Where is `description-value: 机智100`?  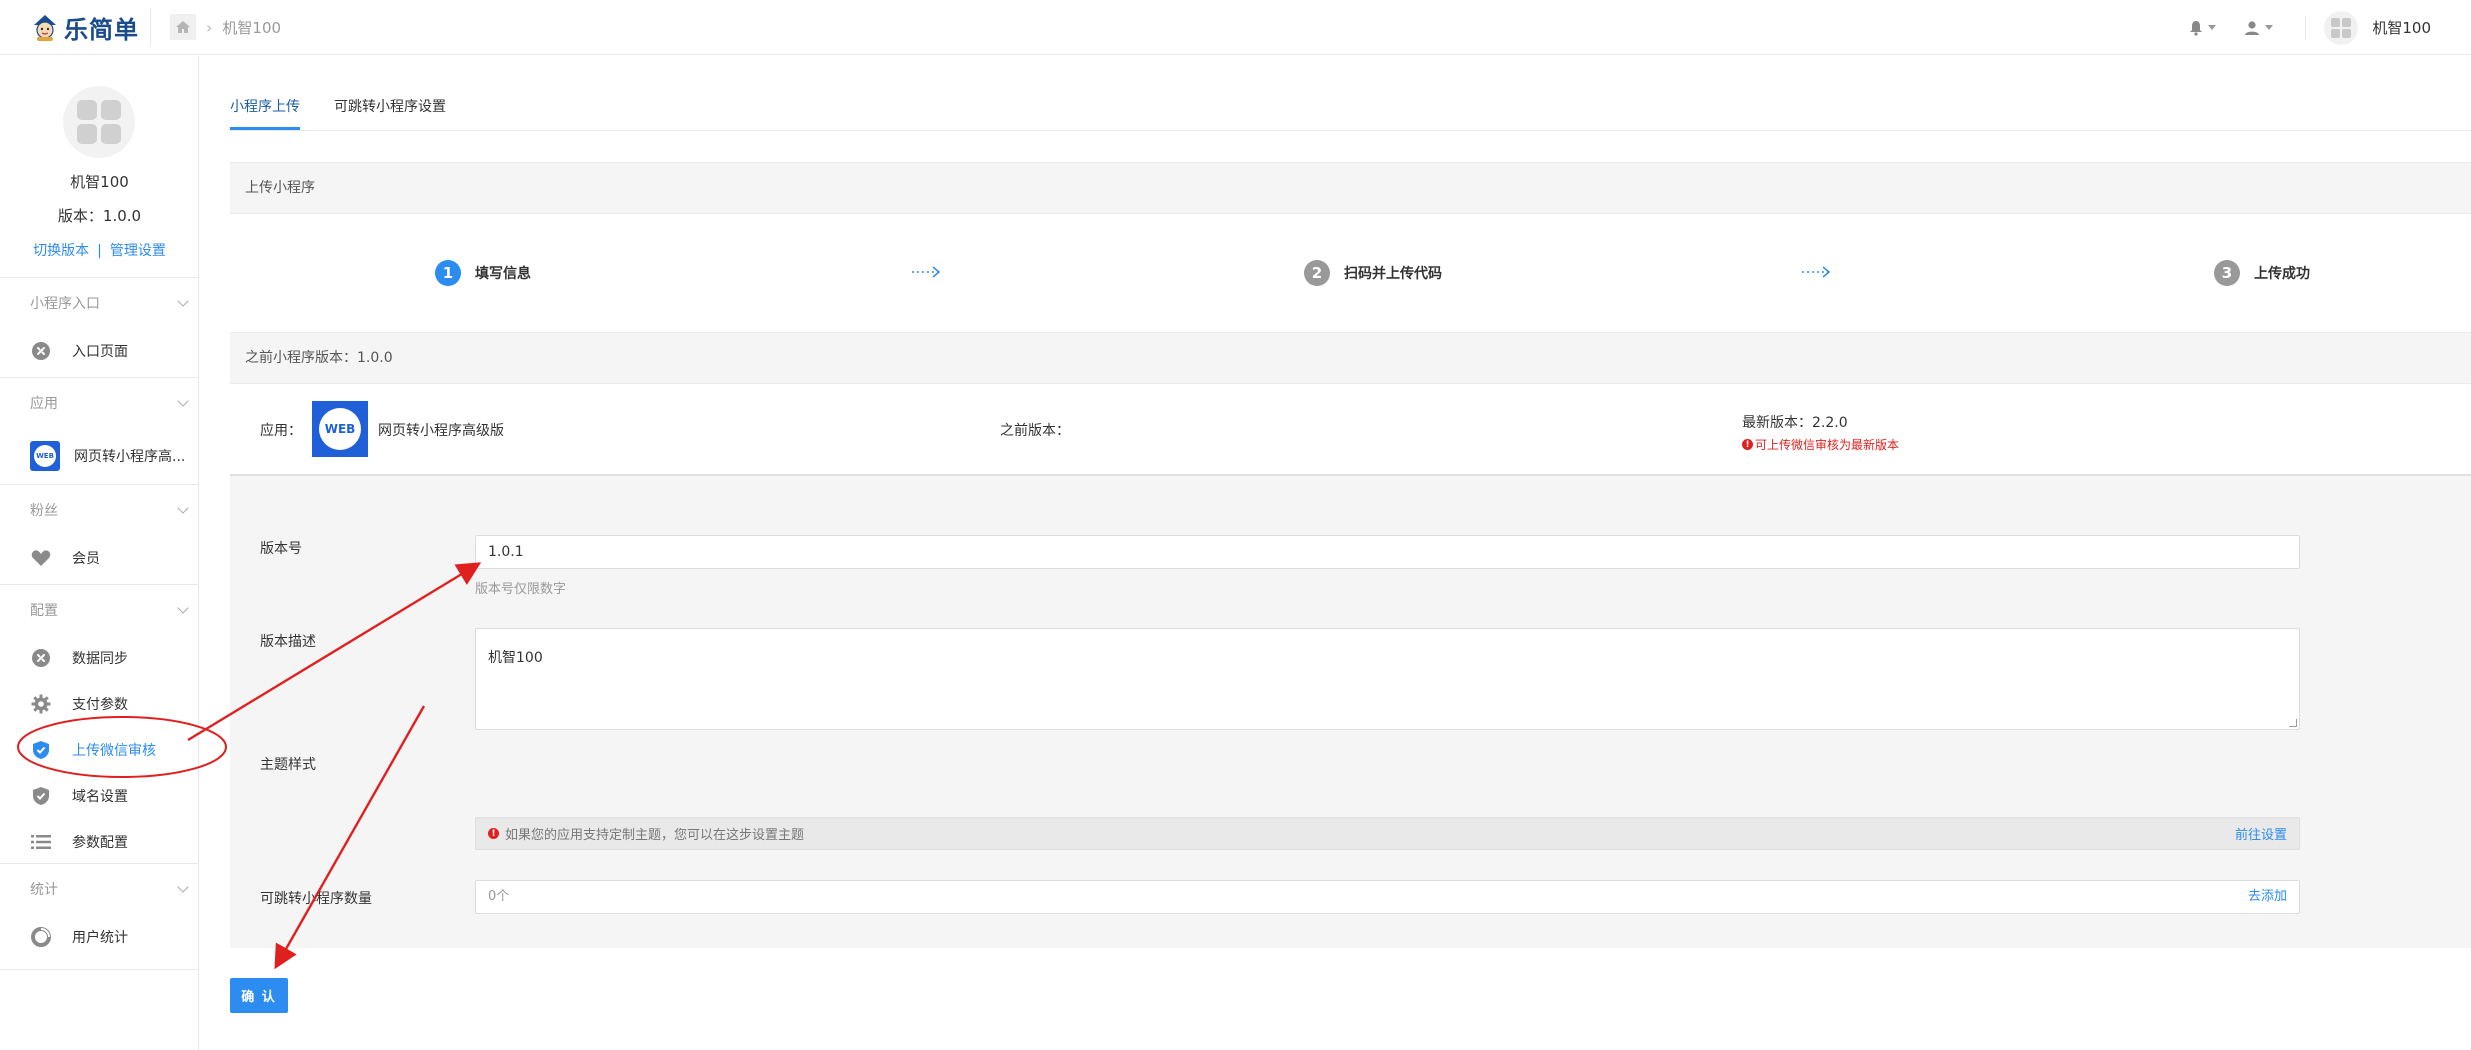 description-value: 机智100 is located at coordinates (515, 658).